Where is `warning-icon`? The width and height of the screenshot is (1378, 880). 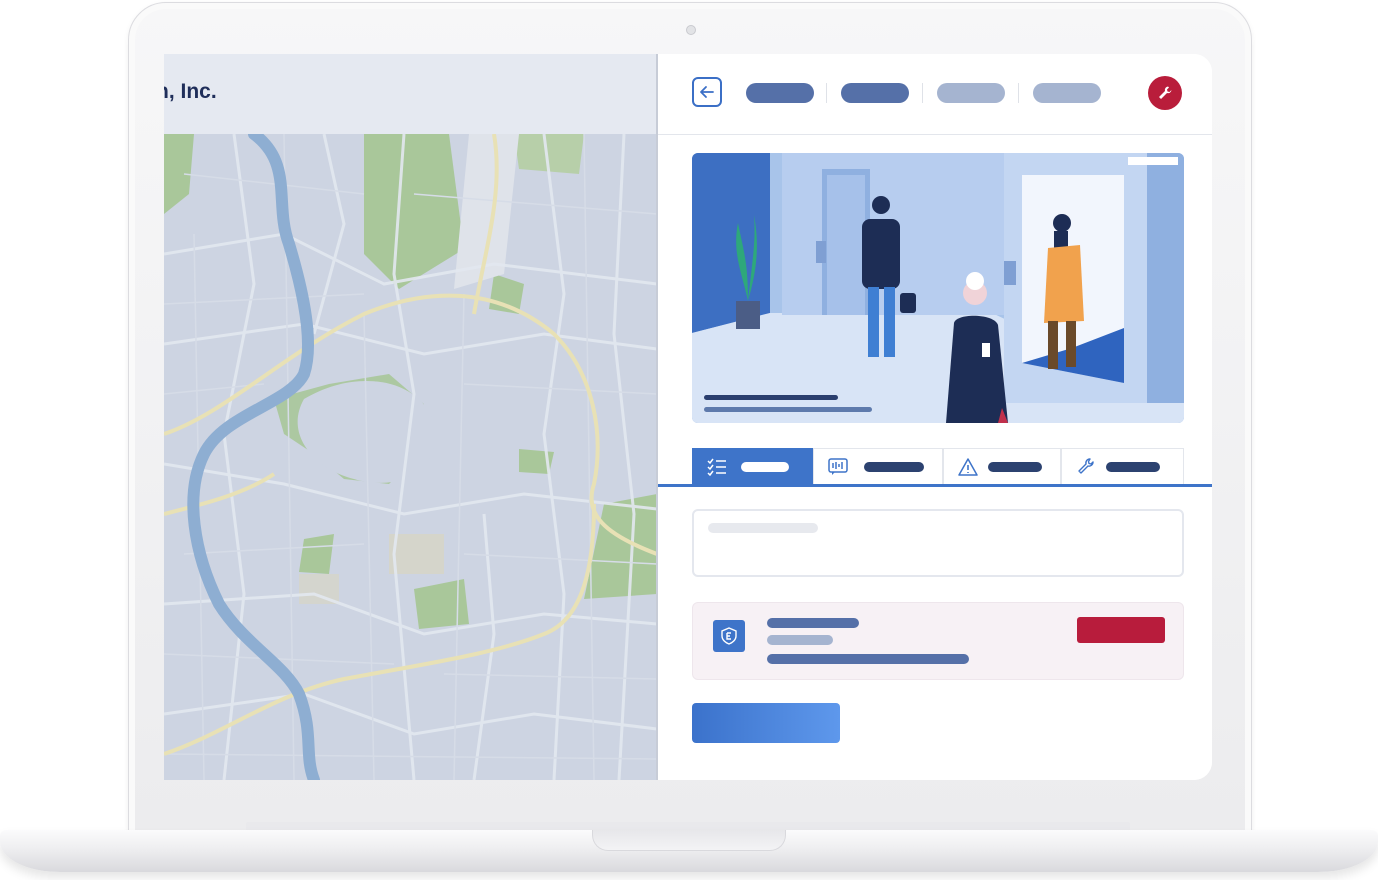 warning-icon is located at coordinates (968, 467).